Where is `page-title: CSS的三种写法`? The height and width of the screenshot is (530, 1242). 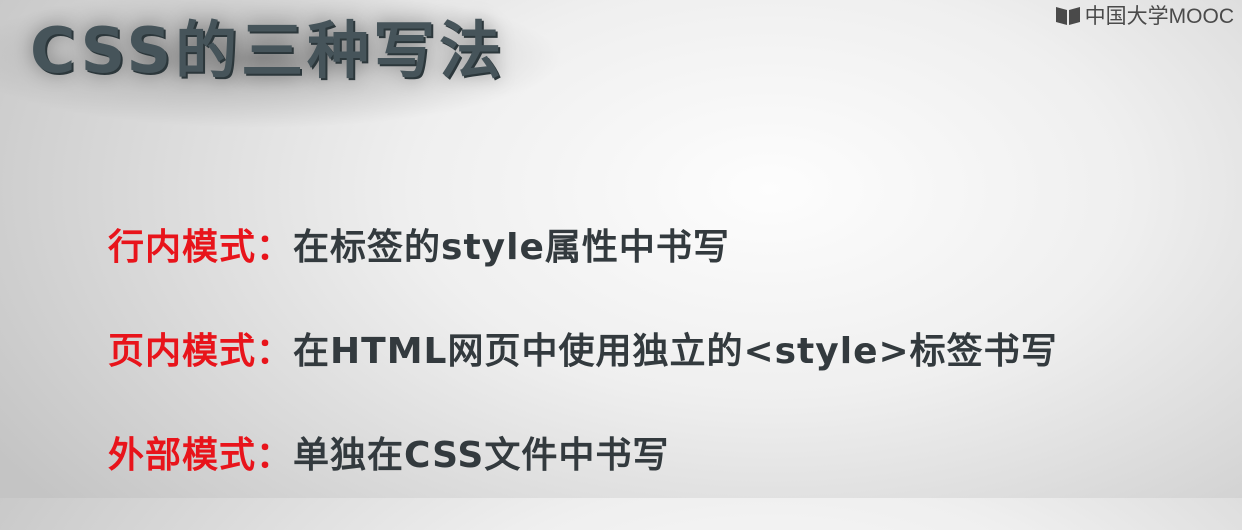 page-title: CSS的三种写法 is located at coordinates (268, 50).